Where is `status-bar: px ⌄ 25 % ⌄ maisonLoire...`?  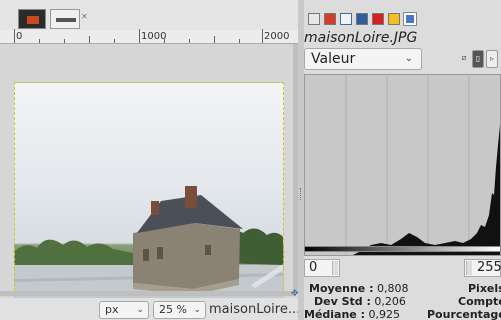 status-bar: px ⌄ 25 % ⌄ maisonLoire... is located at coordinates (150, 309).